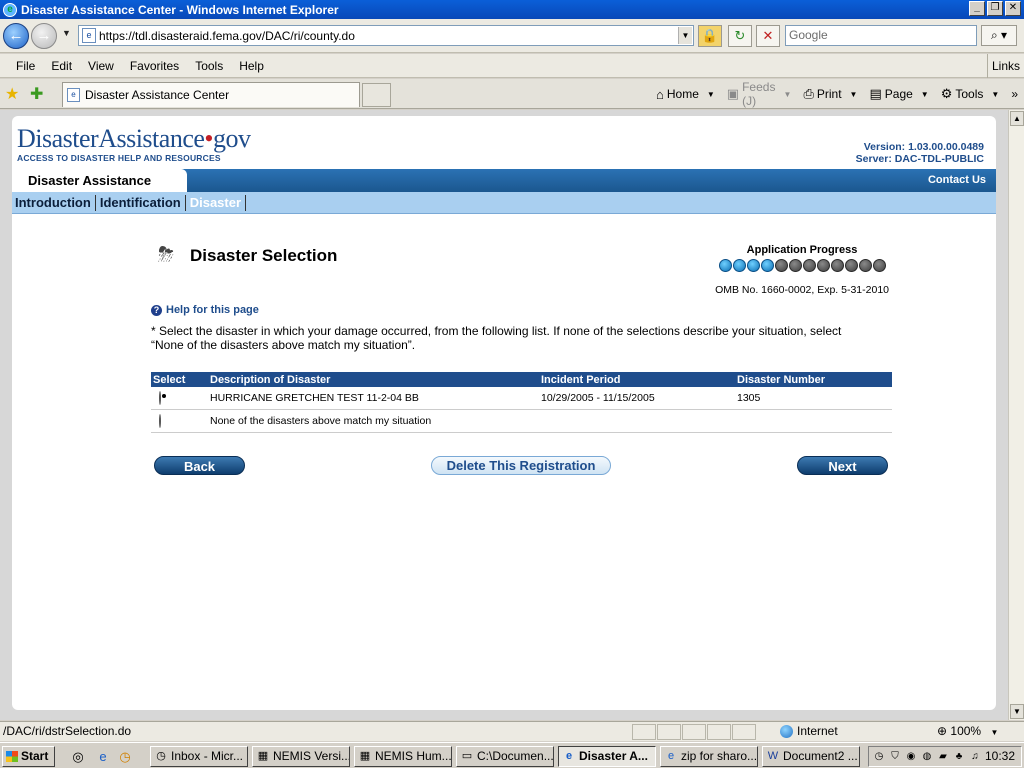 Image resolution: width=1024 pixels, height=768 pixels. What do you see at coordinates (740, 36) in the screenshot?
I see `refresh-icon: ↻` at bounding box center [740, 36].